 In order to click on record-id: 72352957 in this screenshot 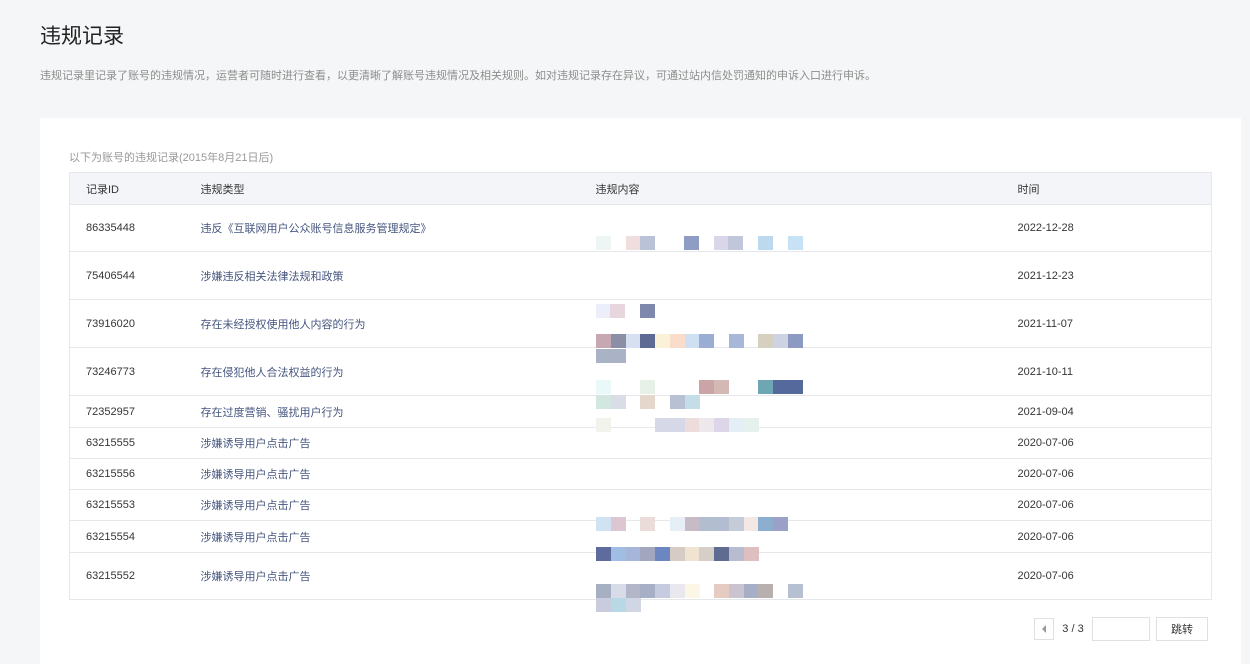, I will do `click(127, 411)`.